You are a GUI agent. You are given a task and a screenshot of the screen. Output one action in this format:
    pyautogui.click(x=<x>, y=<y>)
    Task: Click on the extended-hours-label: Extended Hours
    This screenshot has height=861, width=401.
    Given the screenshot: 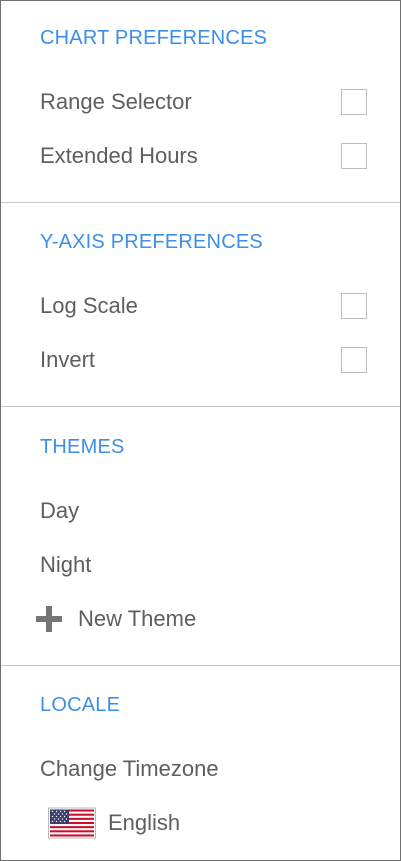 What is the action you would take?
    pyautogui.click(x=119, y=155)
    